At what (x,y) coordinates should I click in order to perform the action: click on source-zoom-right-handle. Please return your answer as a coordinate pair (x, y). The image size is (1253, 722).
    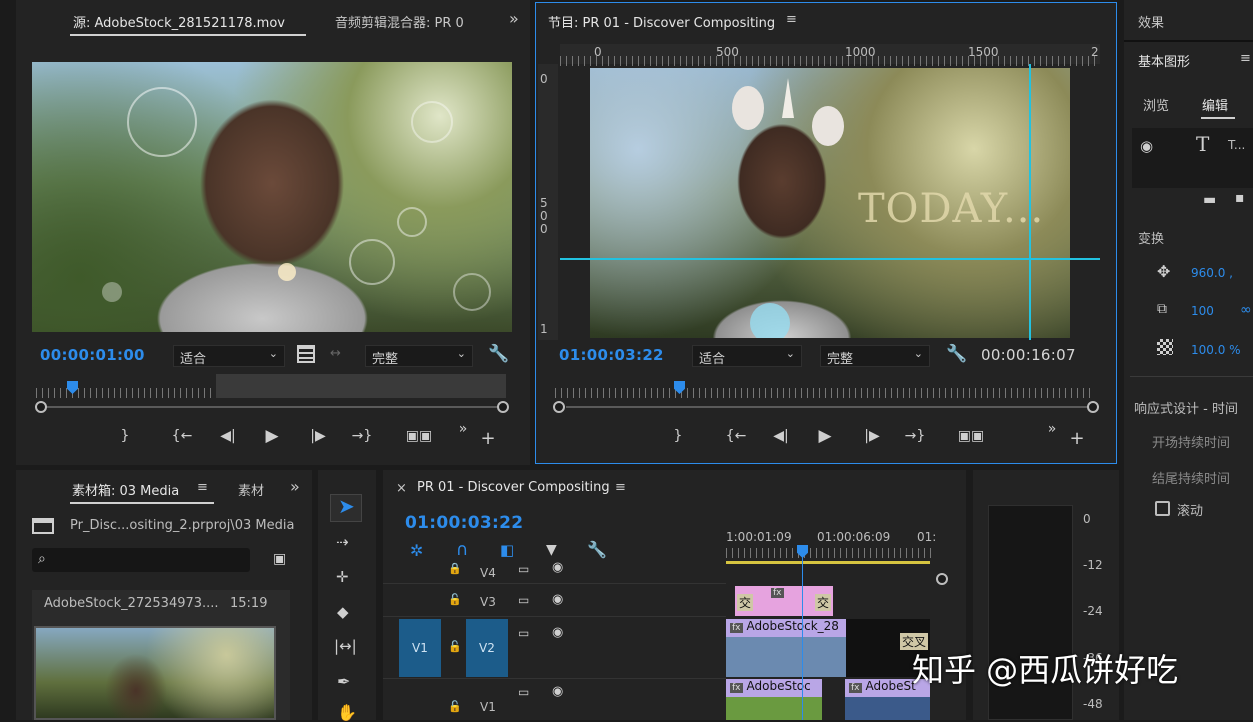
    Looking at the image, I should click on (503, 407).